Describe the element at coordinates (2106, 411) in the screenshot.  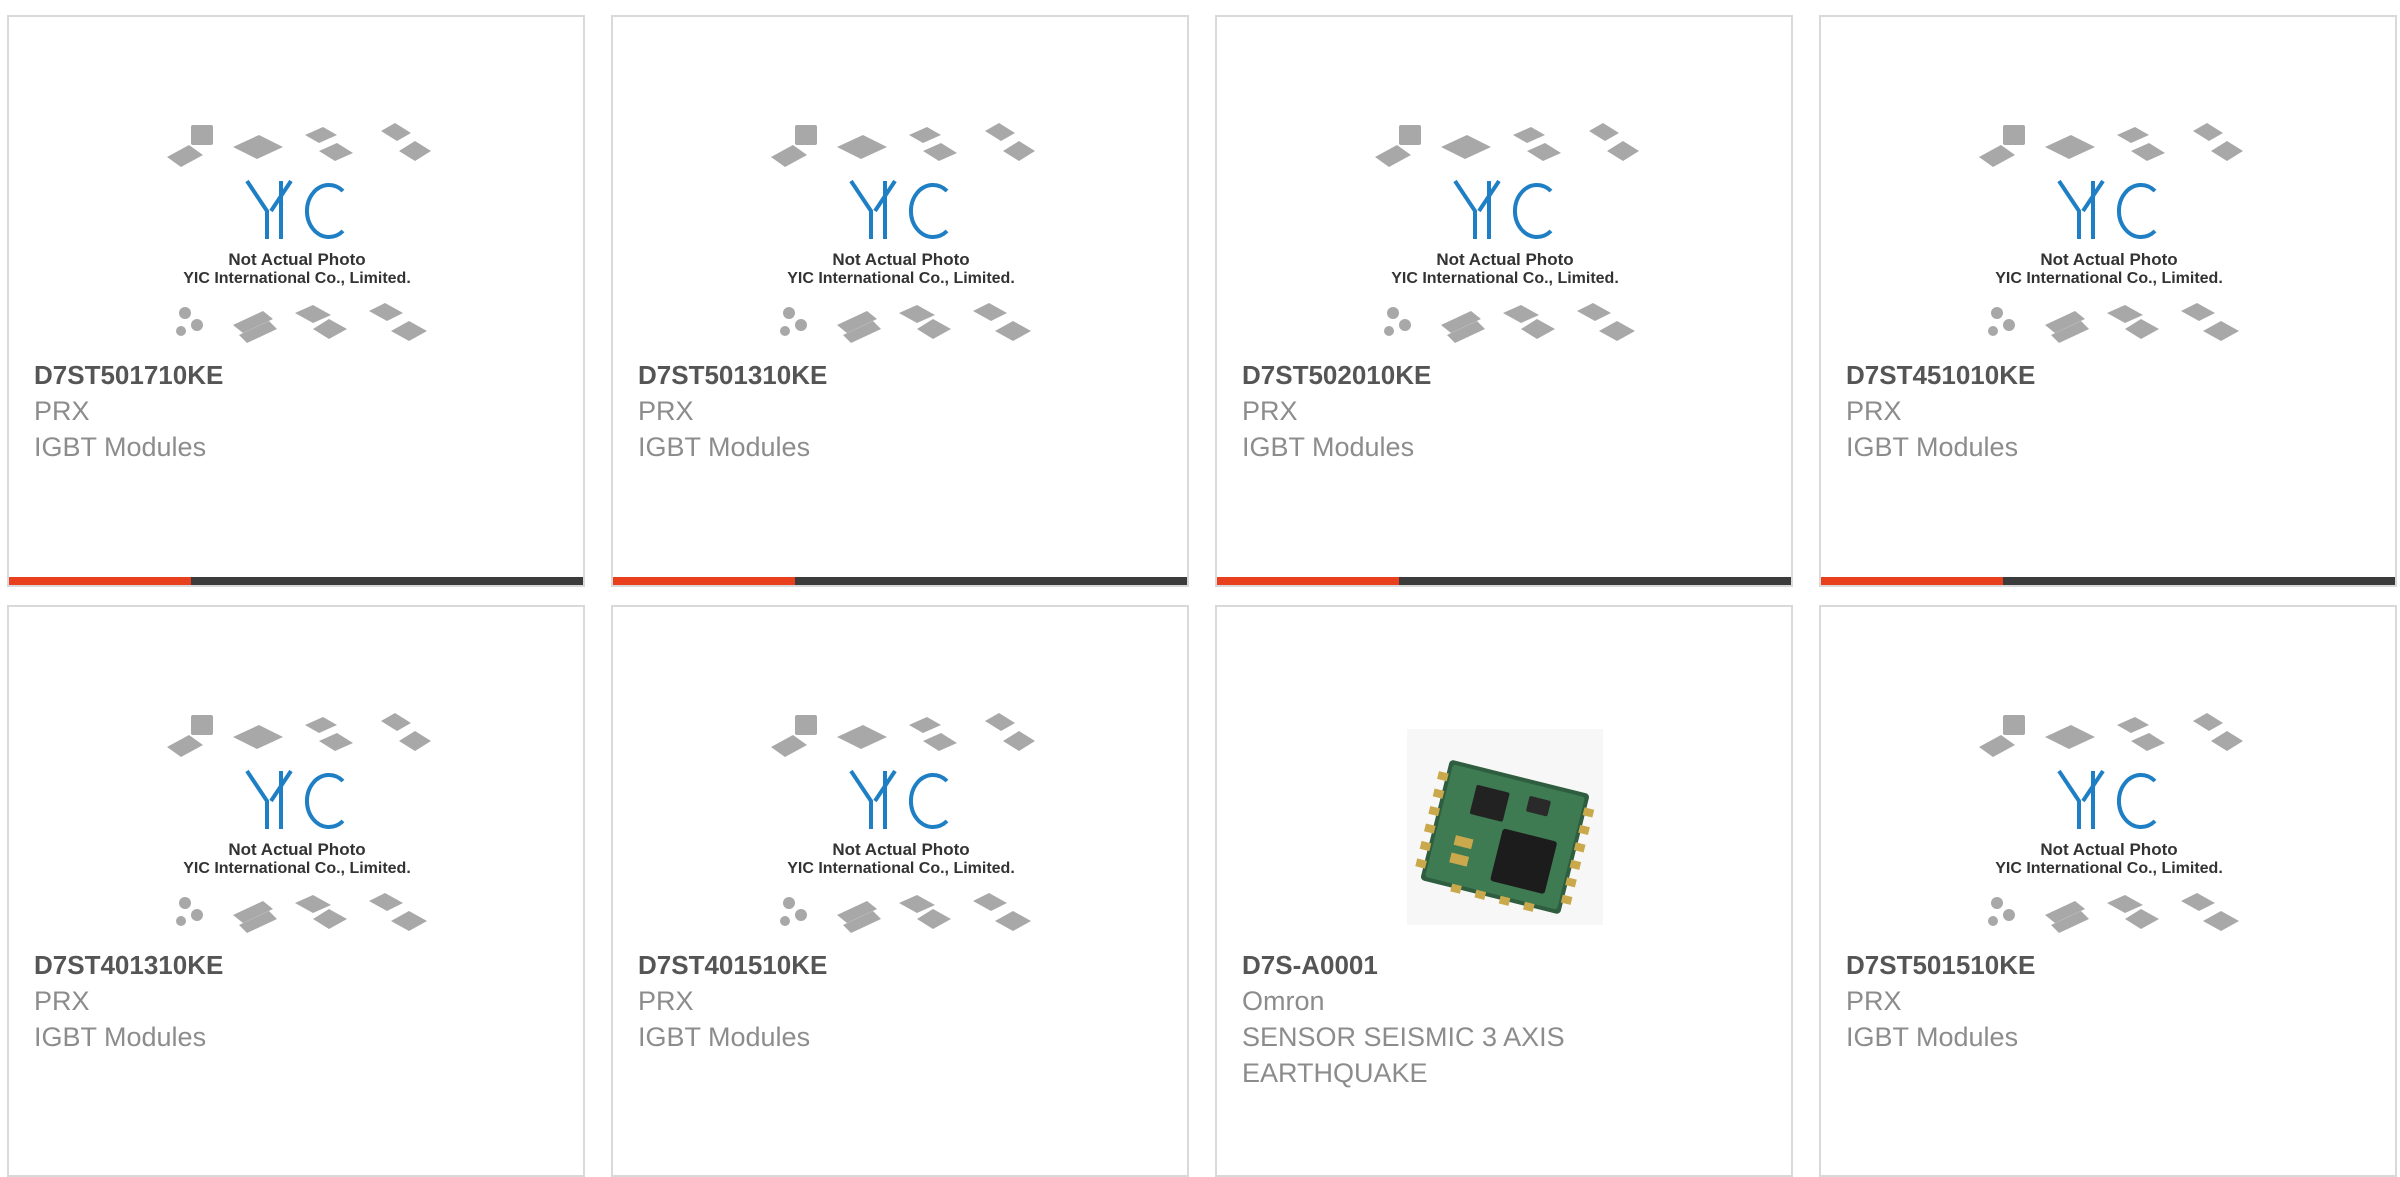
I see `product-info: D7ST451010KE PRX IGBT Modules` at that location.